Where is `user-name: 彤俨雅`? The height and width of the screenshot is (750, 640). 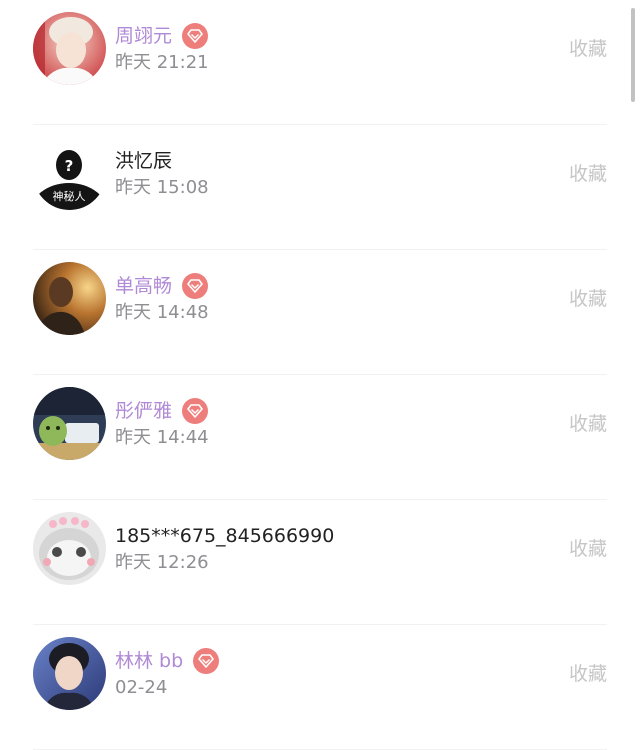 user-name: 彤俨雅 is located at coordinates (143, 411).